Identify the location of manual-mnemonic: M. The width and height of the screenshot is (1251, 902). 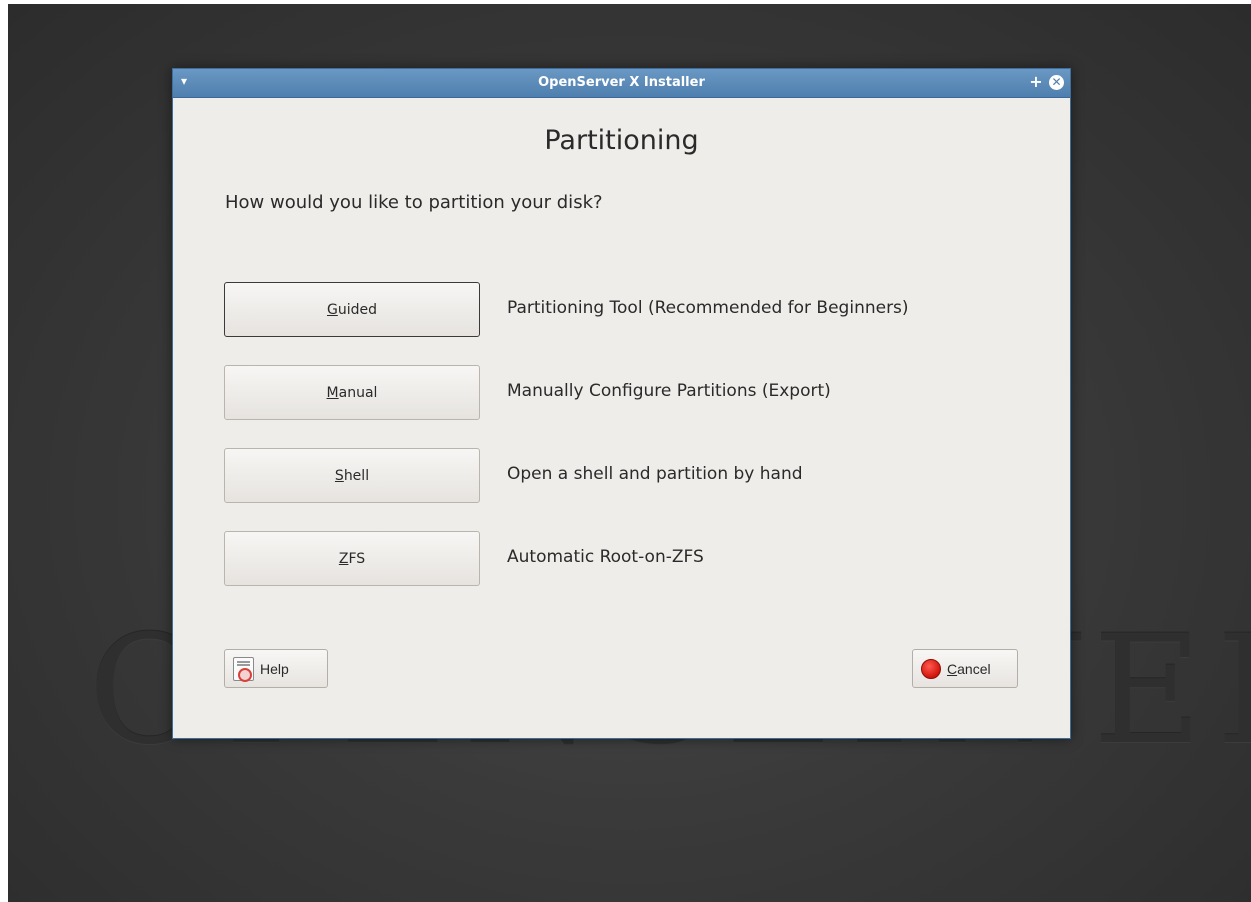
(332, 392).